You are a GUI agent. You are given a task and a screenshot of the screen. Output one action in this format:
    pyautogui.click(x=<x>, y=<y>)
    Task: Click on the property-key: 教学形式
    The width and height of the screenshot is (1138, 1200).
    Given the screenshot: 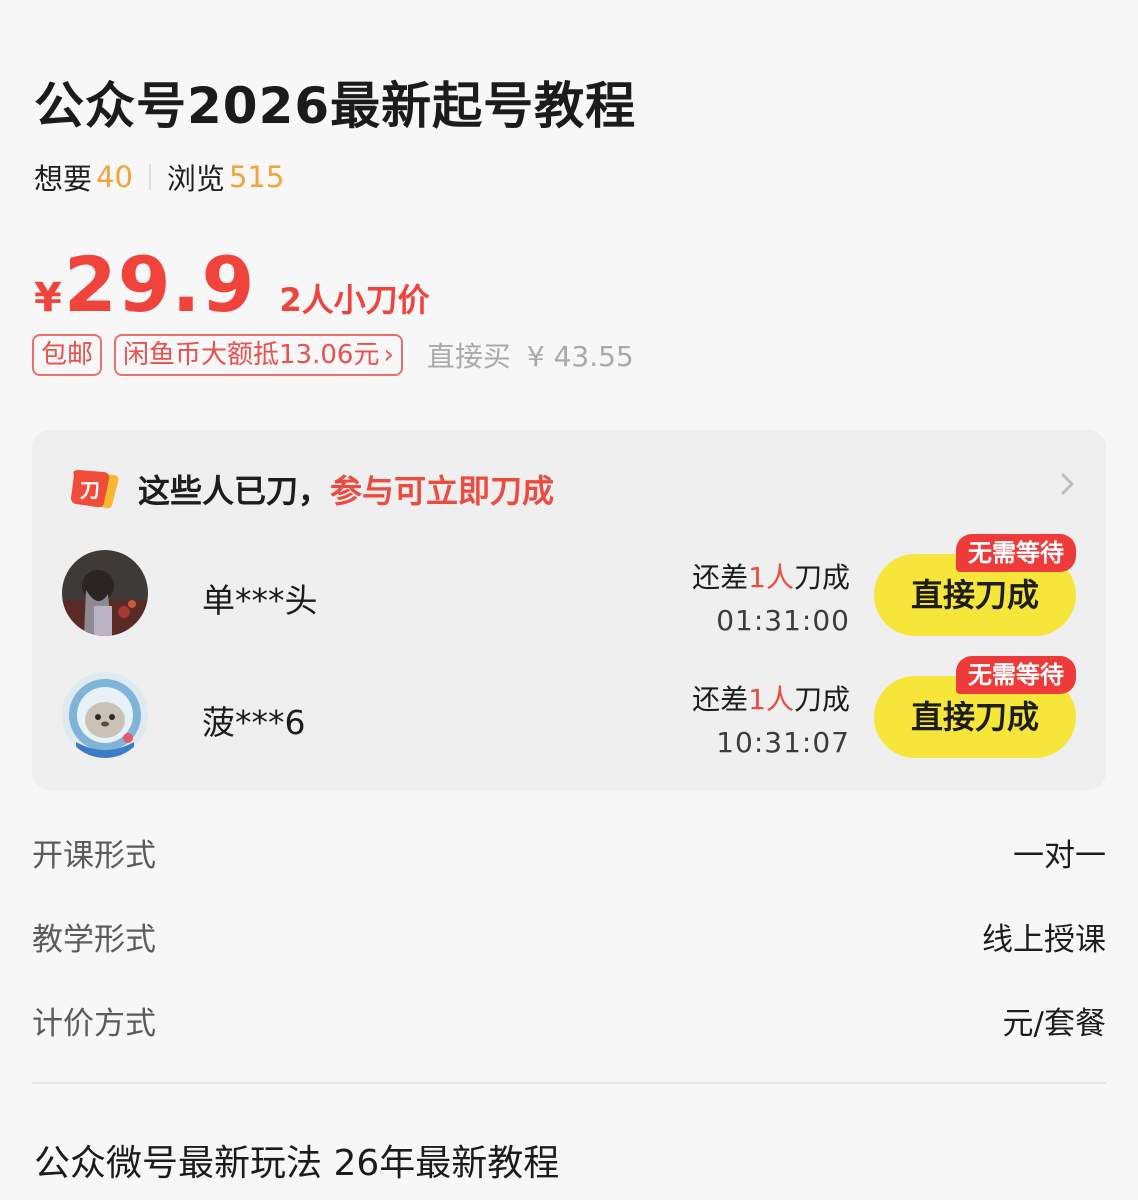 What is the action you would take?
    pyautogui.click(x=94, y=939)
    